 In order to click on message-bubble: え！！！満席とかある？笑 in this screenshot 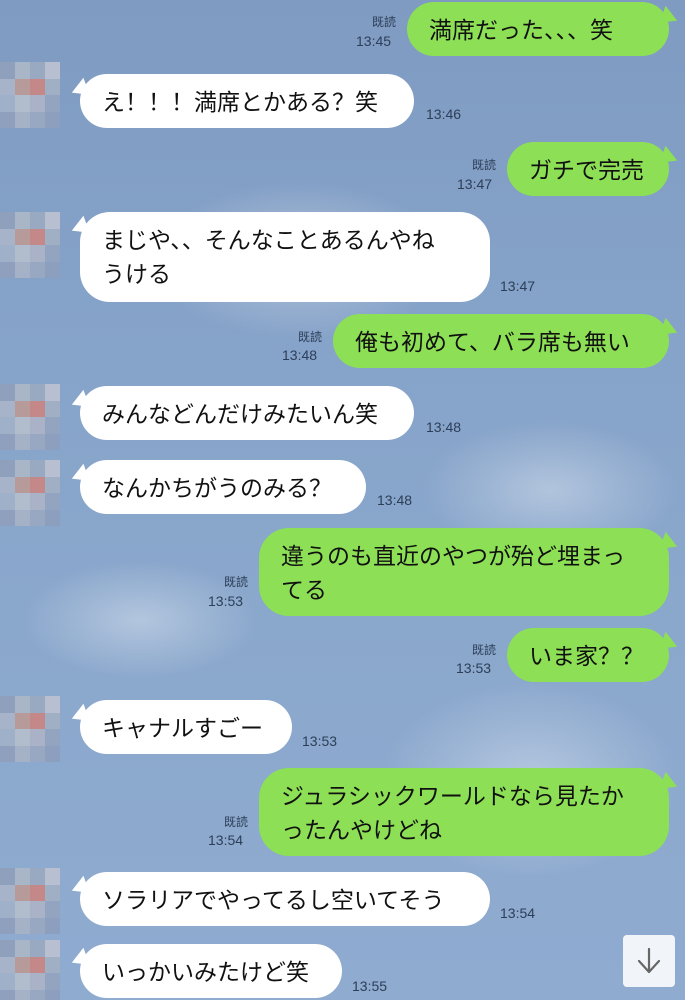, I will do `click(247, 101)`.